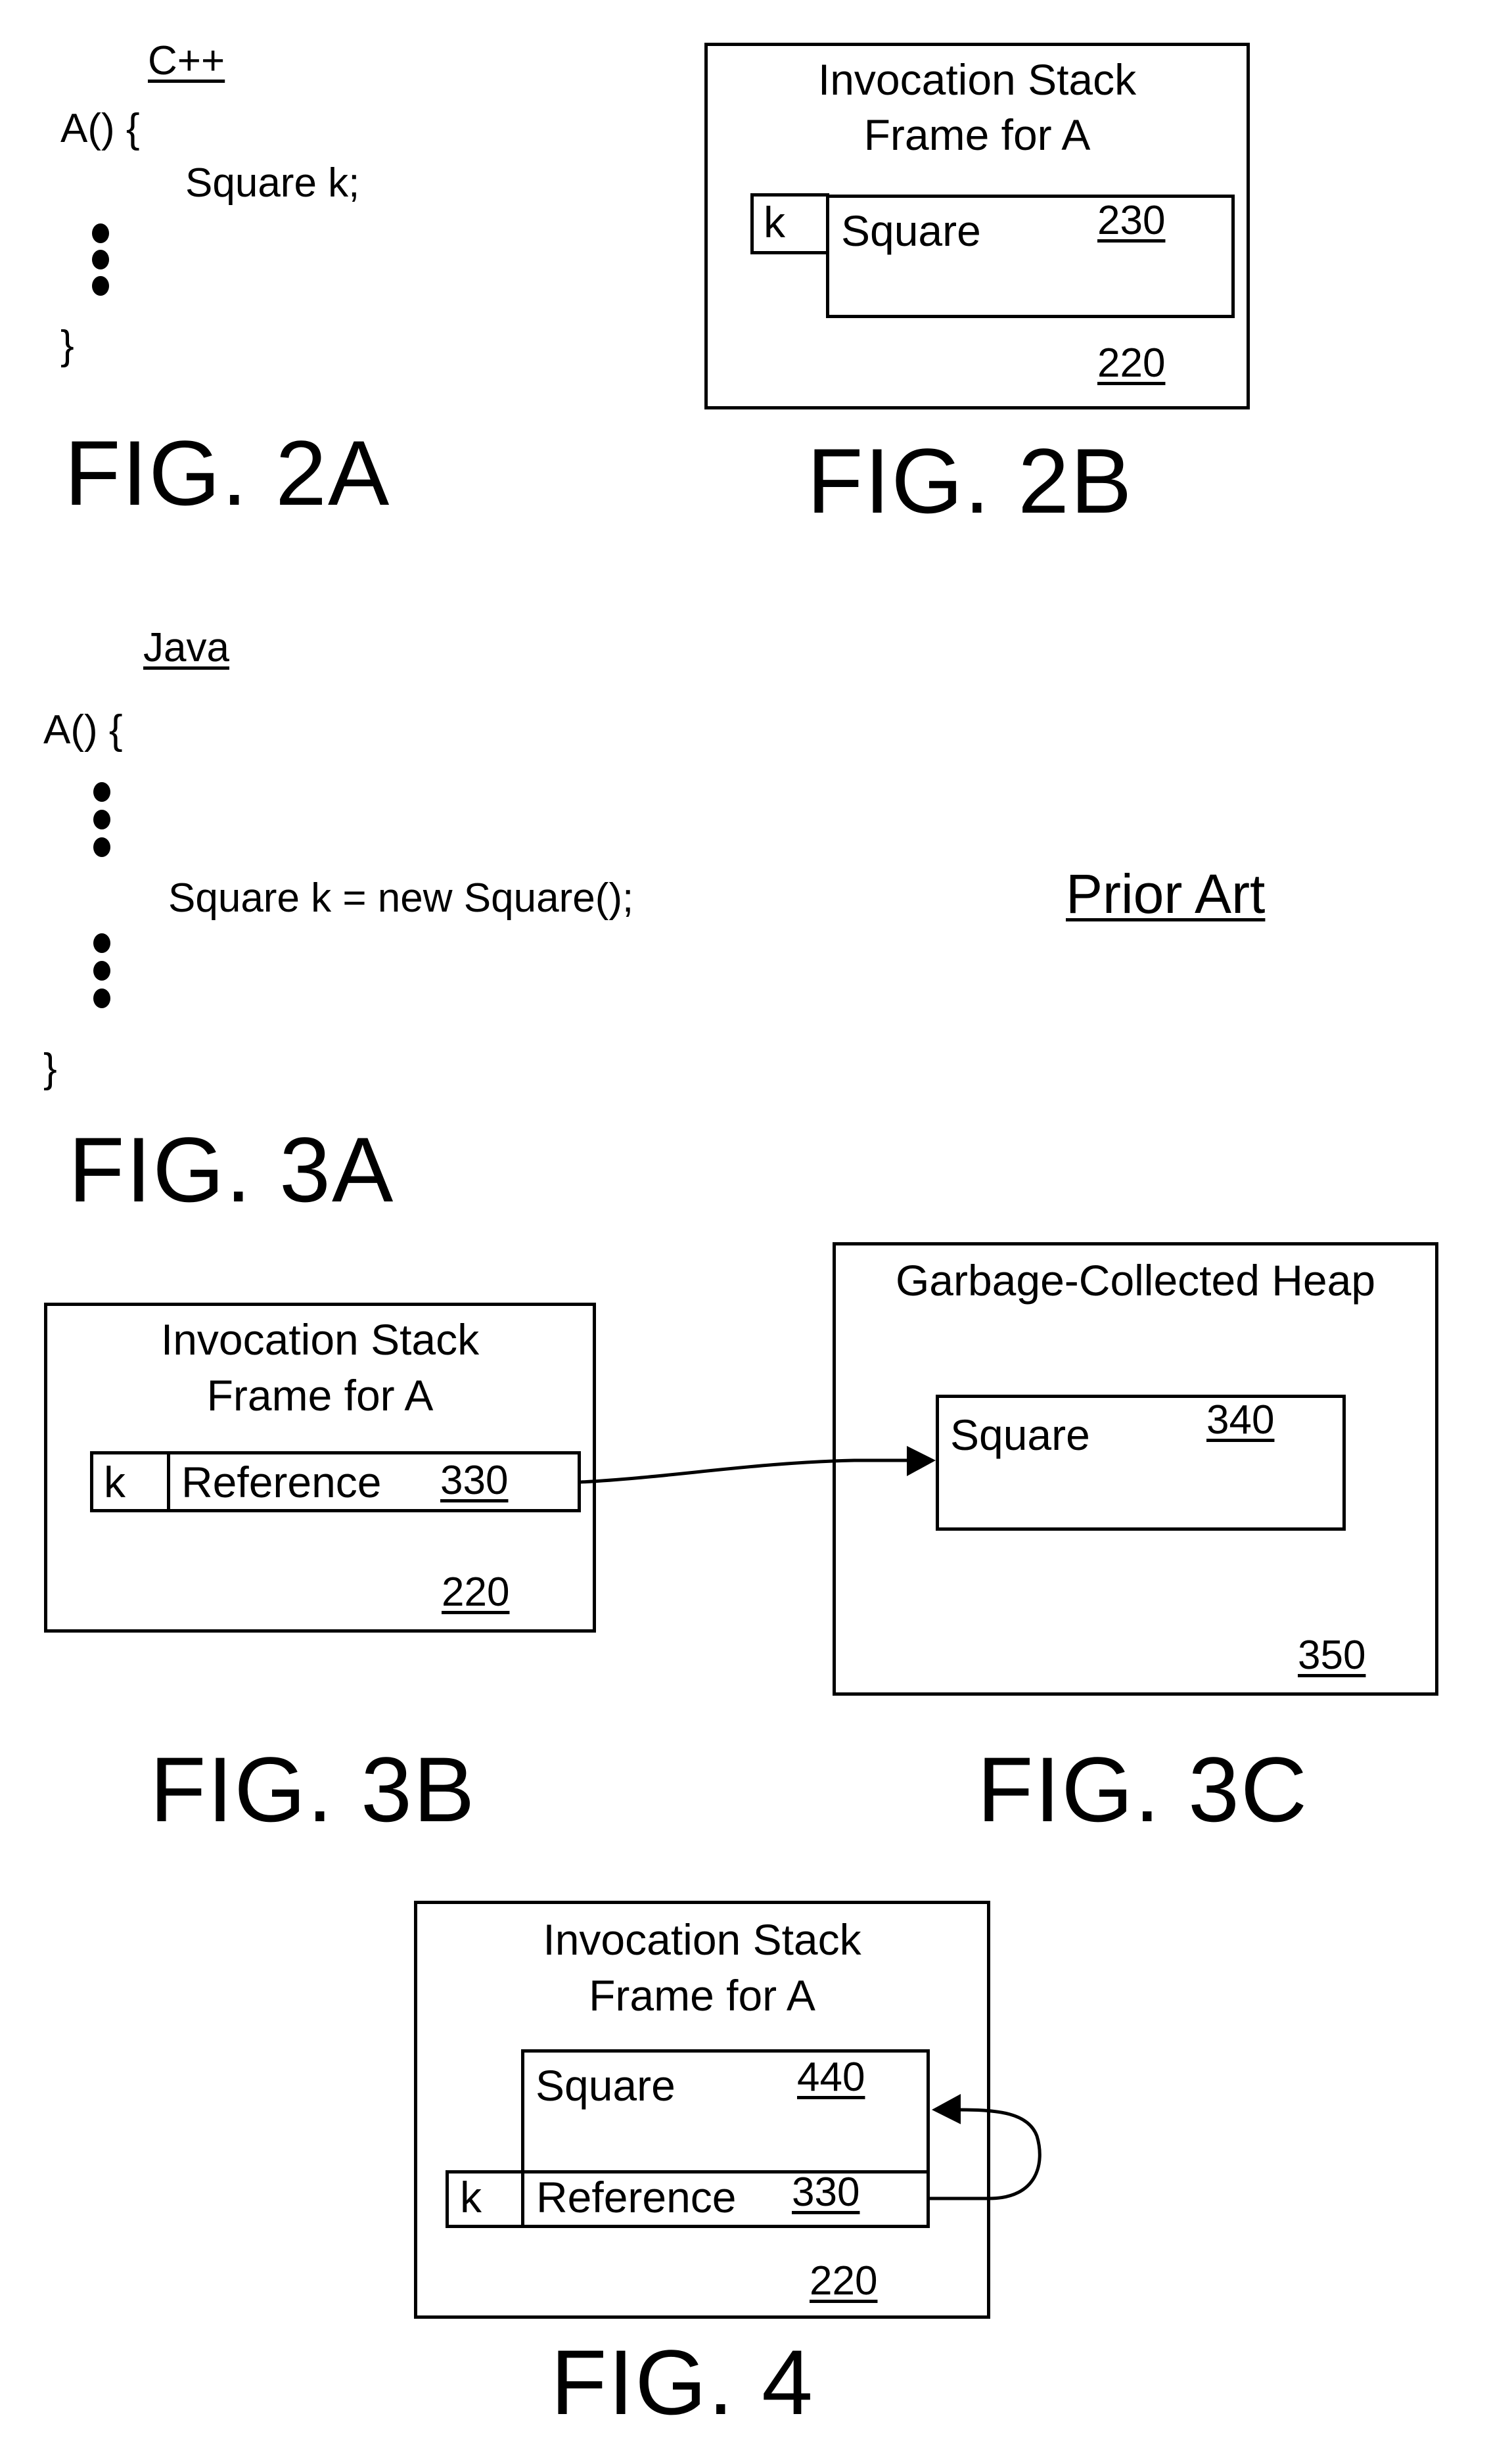 The image size is (1512, 2464). What do you see at coordinates (682, 2382) in the screenshot?
I see `figure-label-4: FIG. 4` at bounding box center [682, 2382].